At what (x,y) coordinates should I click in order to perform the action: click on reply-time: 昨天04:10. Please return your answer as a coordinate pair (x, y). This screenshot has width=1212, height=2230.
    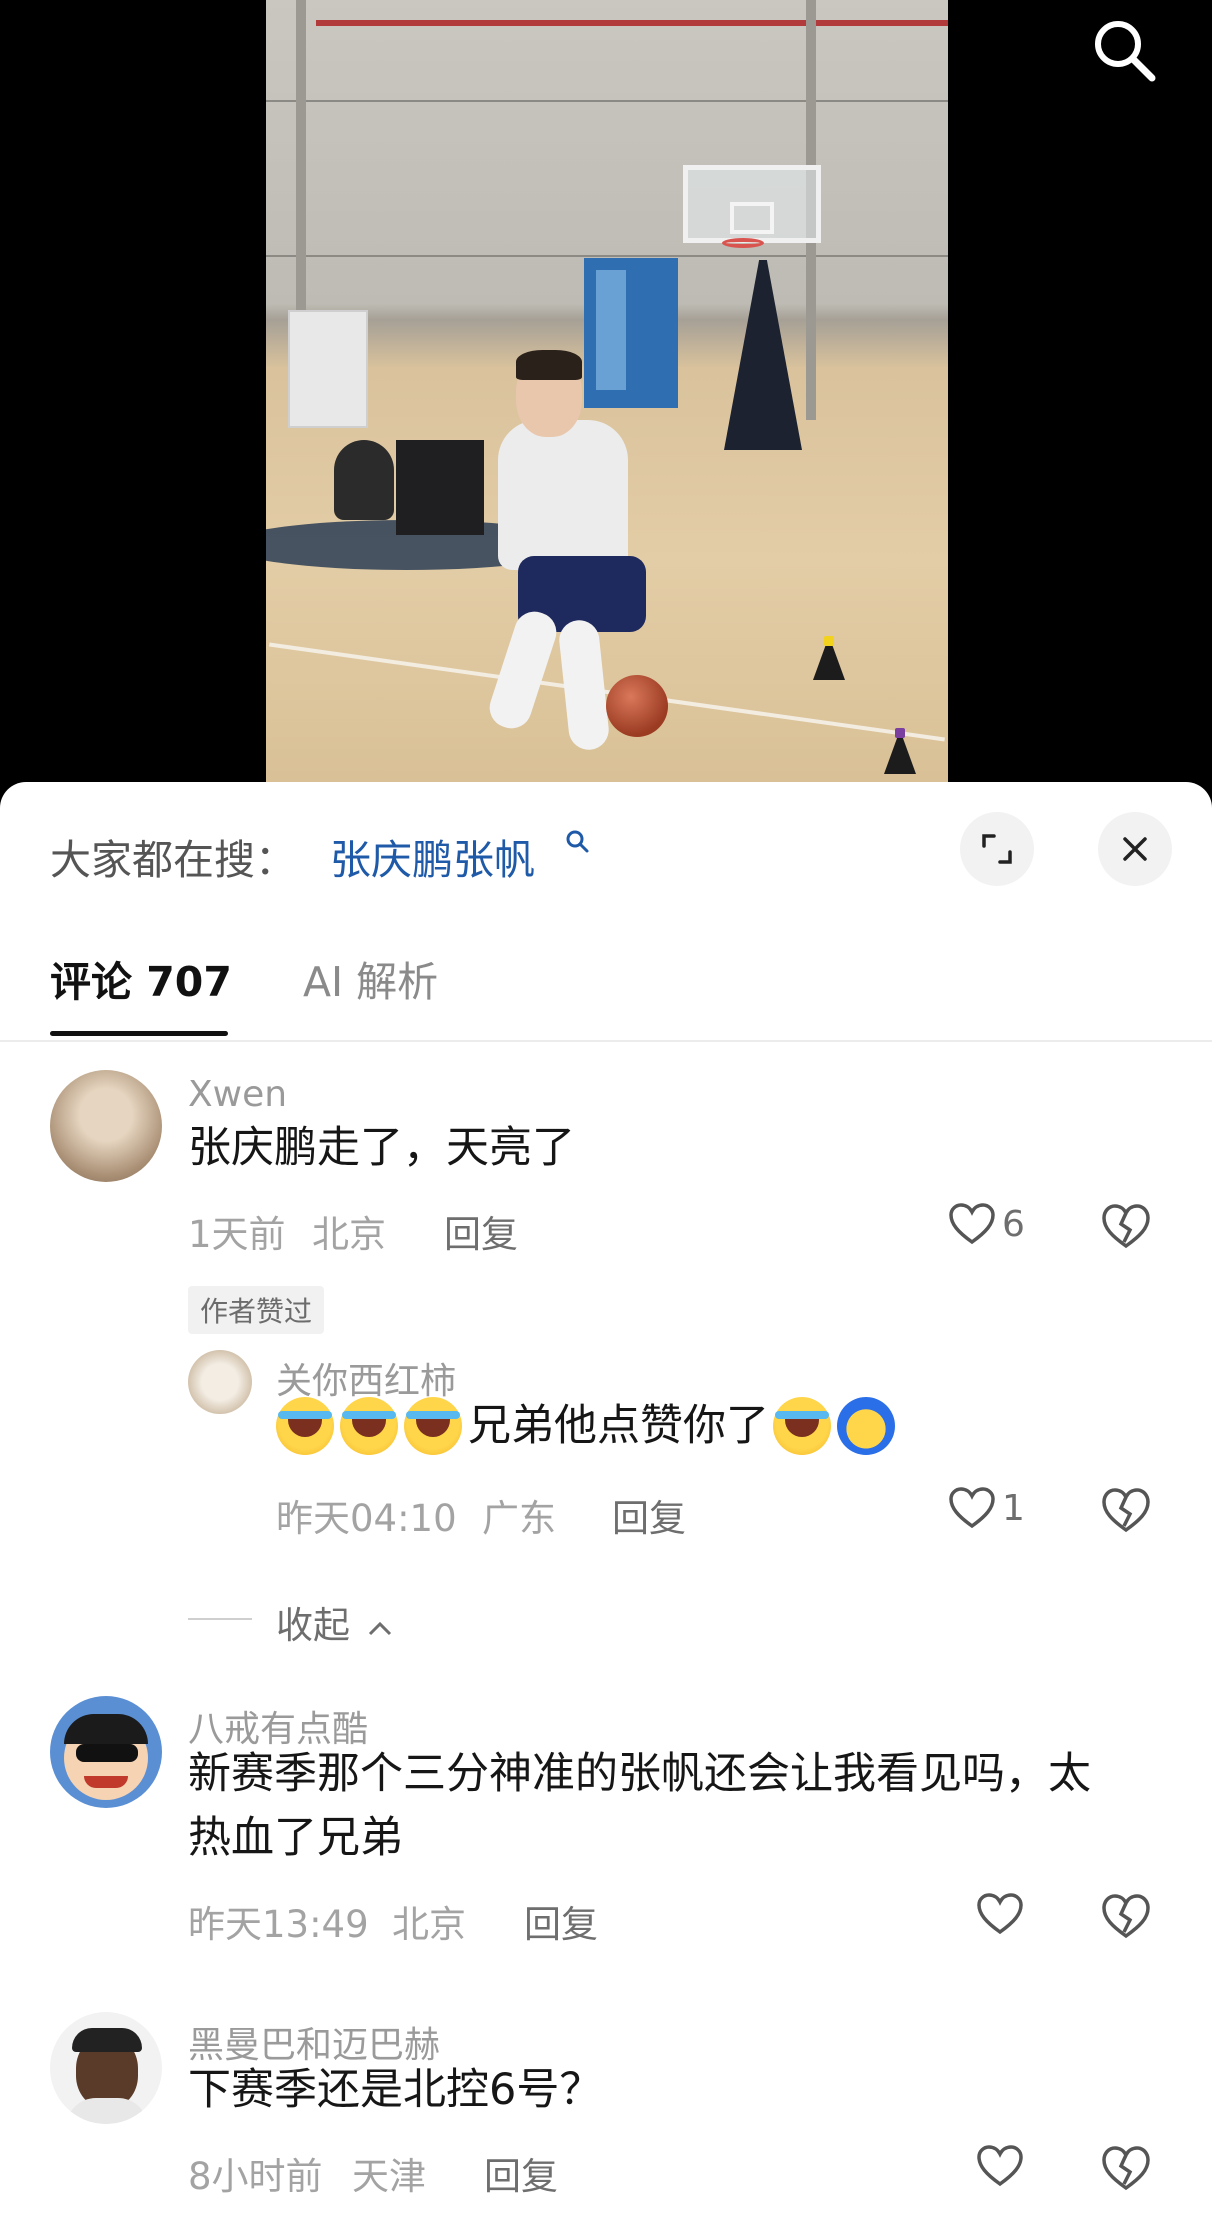
    Looking at the image, I should click on (366, 1518).